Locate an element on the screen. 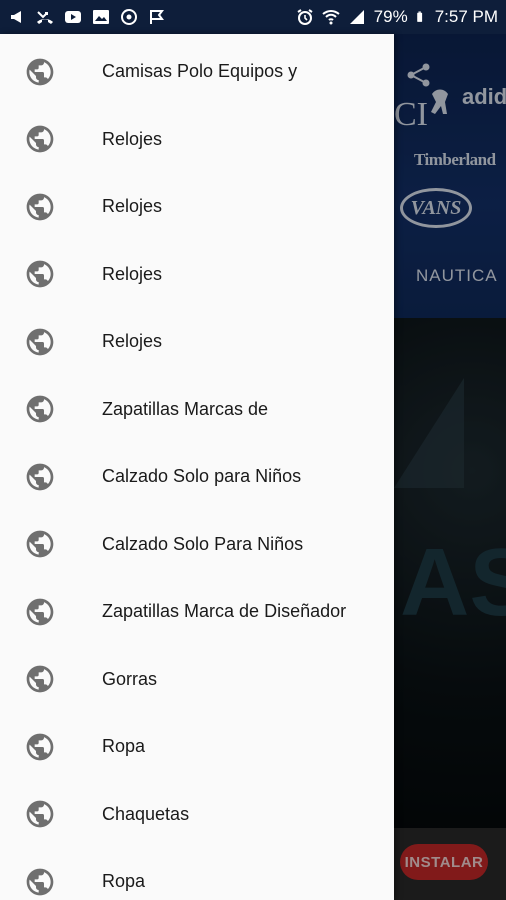 Image resolution: width=506 pixels, height=900 pixels. clock: 7:57 PM is located at coordinates (466, 16).